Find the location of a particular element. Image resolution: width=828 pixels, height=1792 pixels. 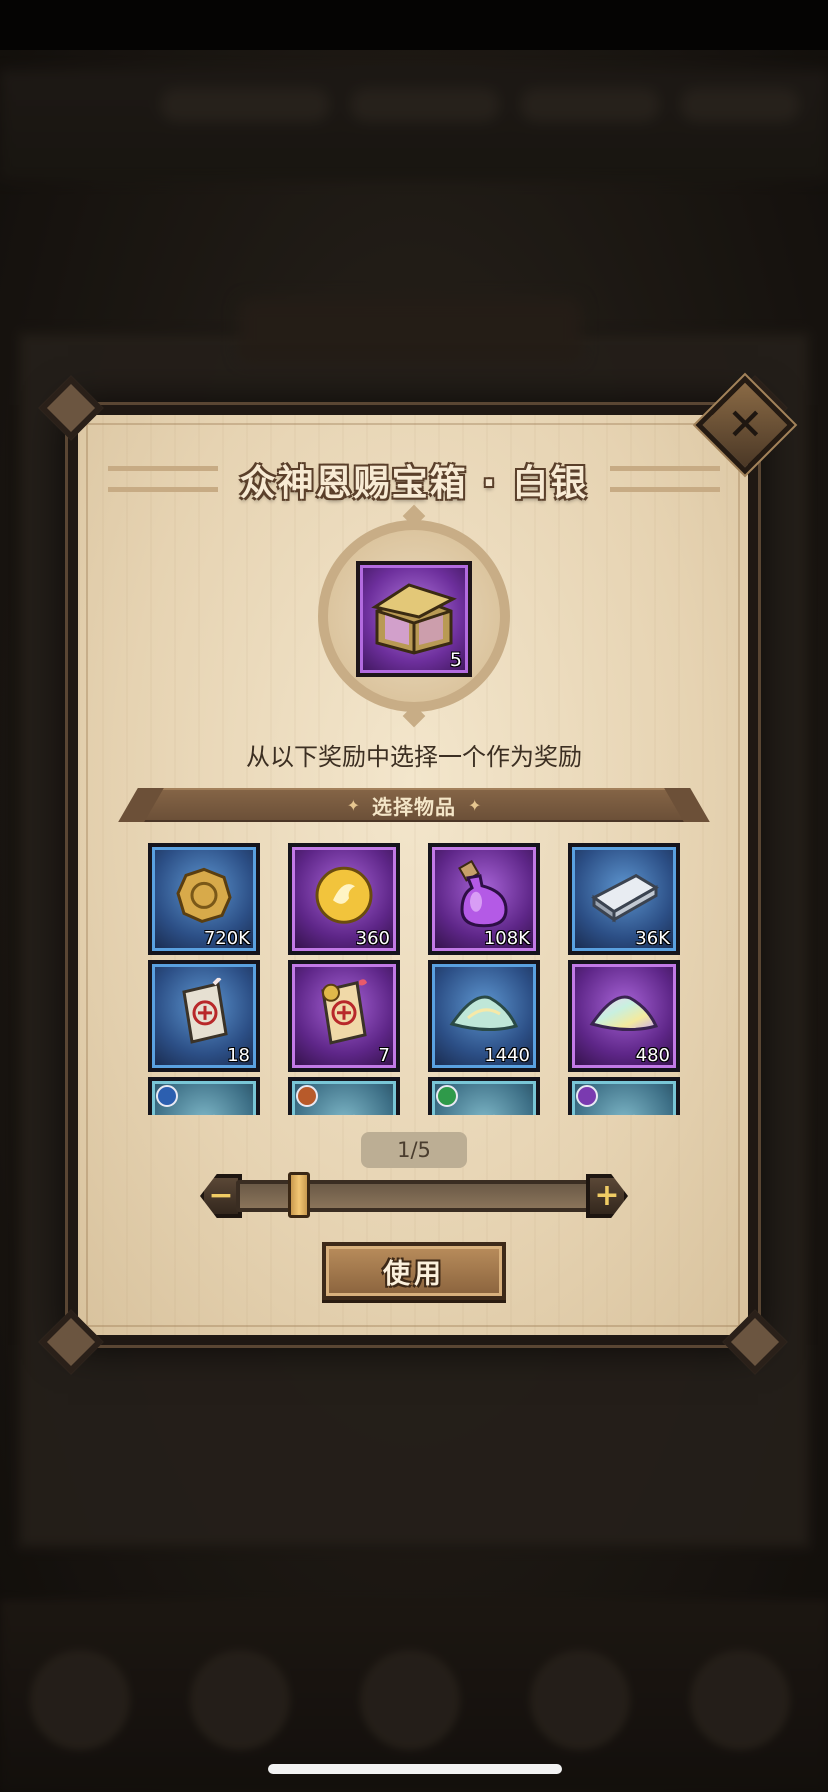

item-quantity: 7 is located at coordinates (384, 1055).